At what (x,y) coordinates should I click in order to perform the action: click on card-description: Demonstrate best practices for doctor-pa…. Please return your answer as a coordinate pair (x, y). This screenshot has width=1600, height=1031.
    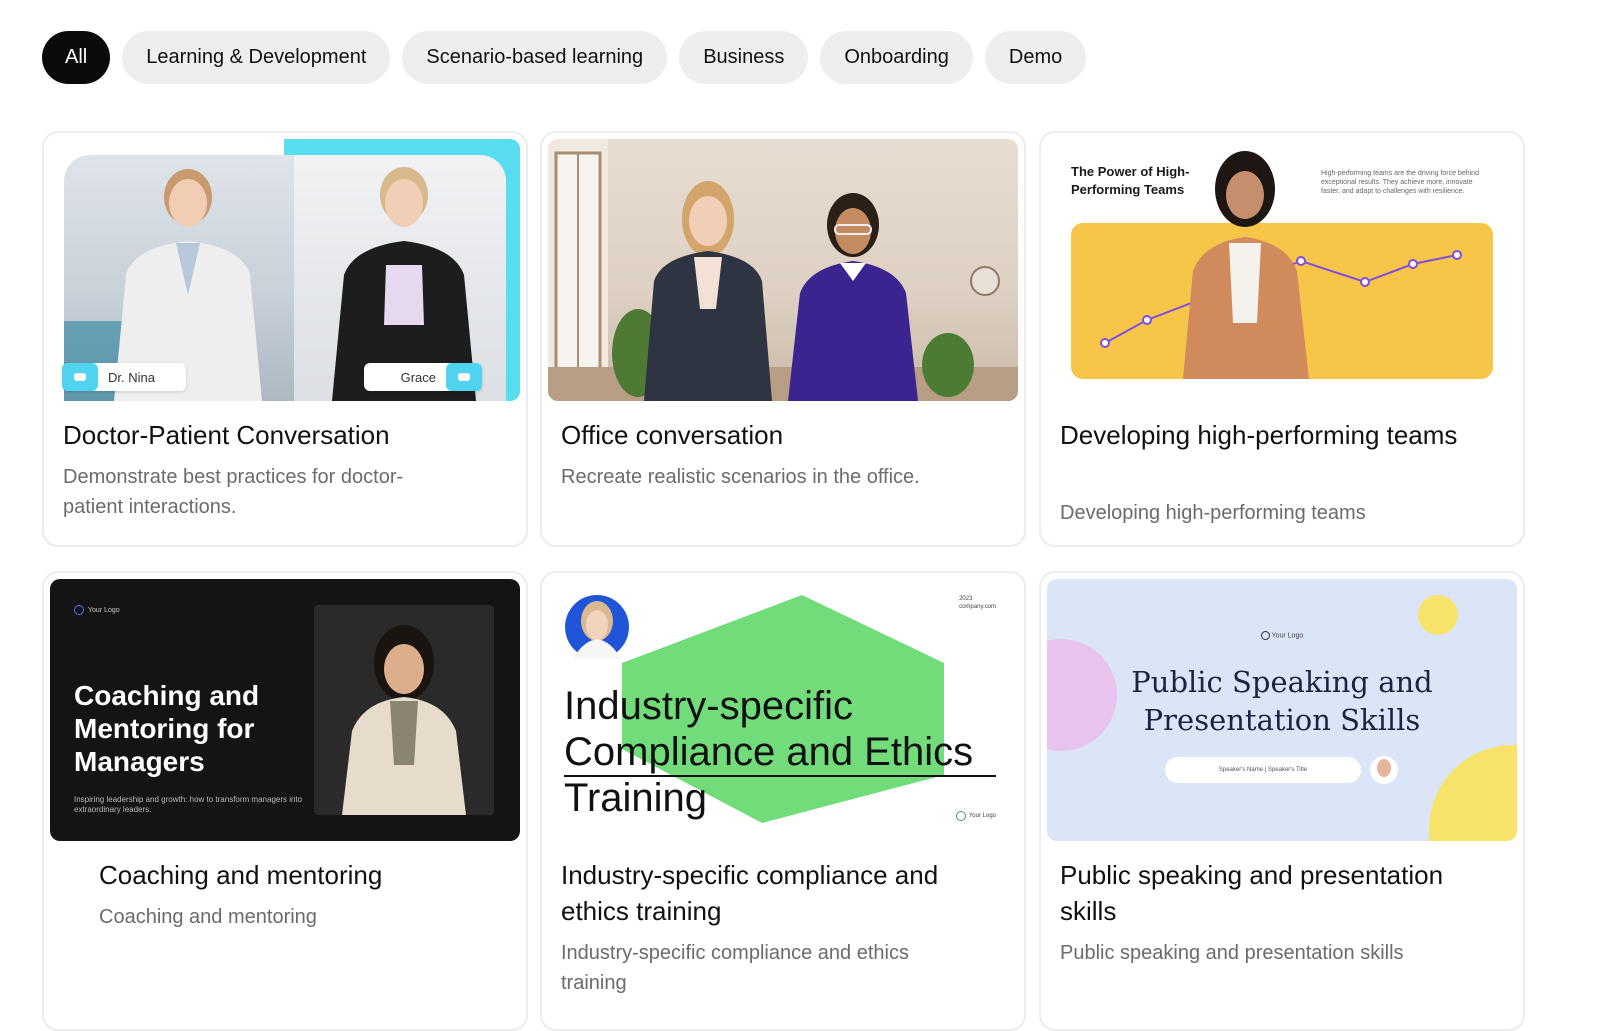
    Looking at the image, I should click on (233, 492).